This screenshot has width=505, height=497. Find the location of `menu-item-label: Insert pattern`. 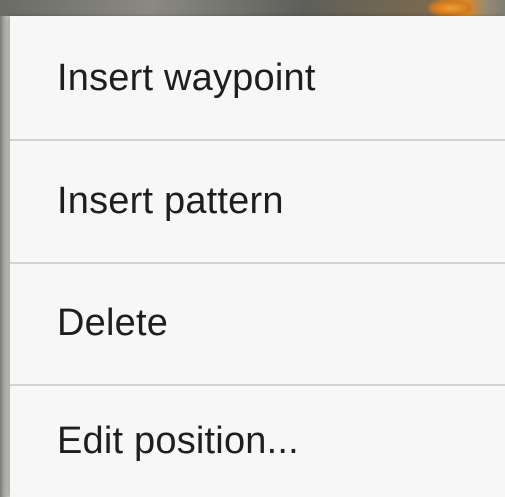

menu-item-label: Insert pattern is located at coordinates (170, 200).